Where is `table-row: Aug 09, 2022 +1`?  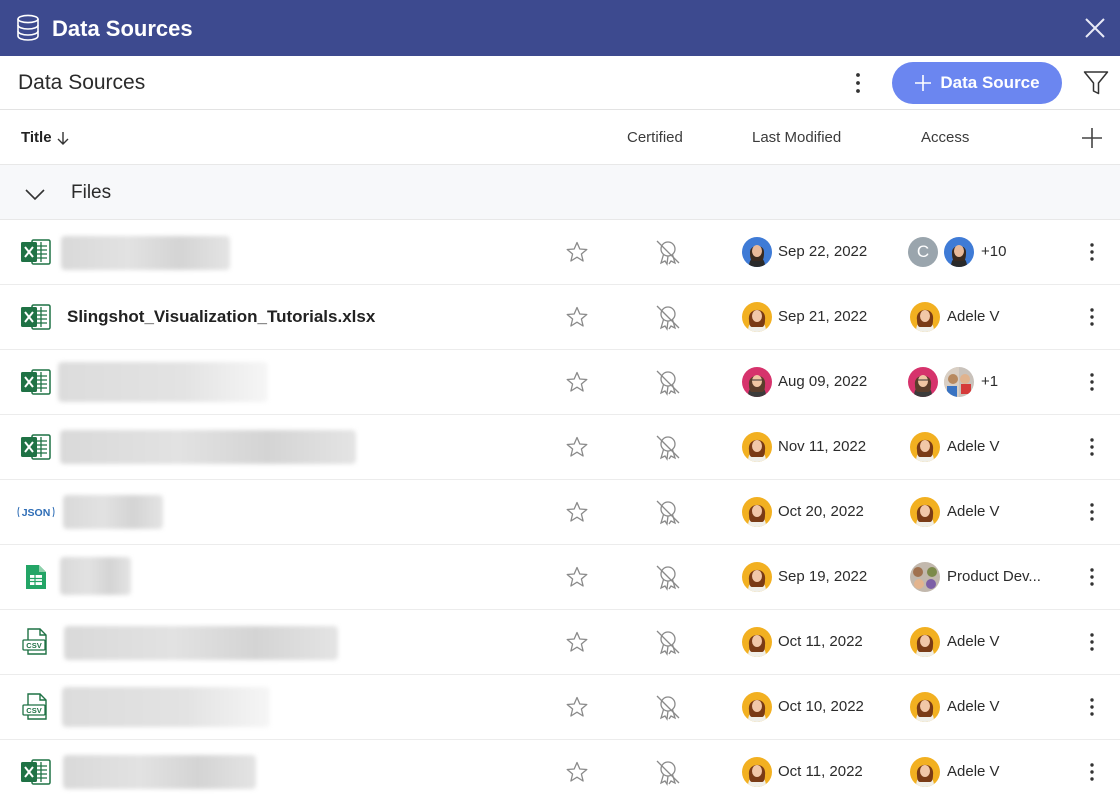
table-row: Aug 09, 2022 +1 is located at coordinates (560, 382).